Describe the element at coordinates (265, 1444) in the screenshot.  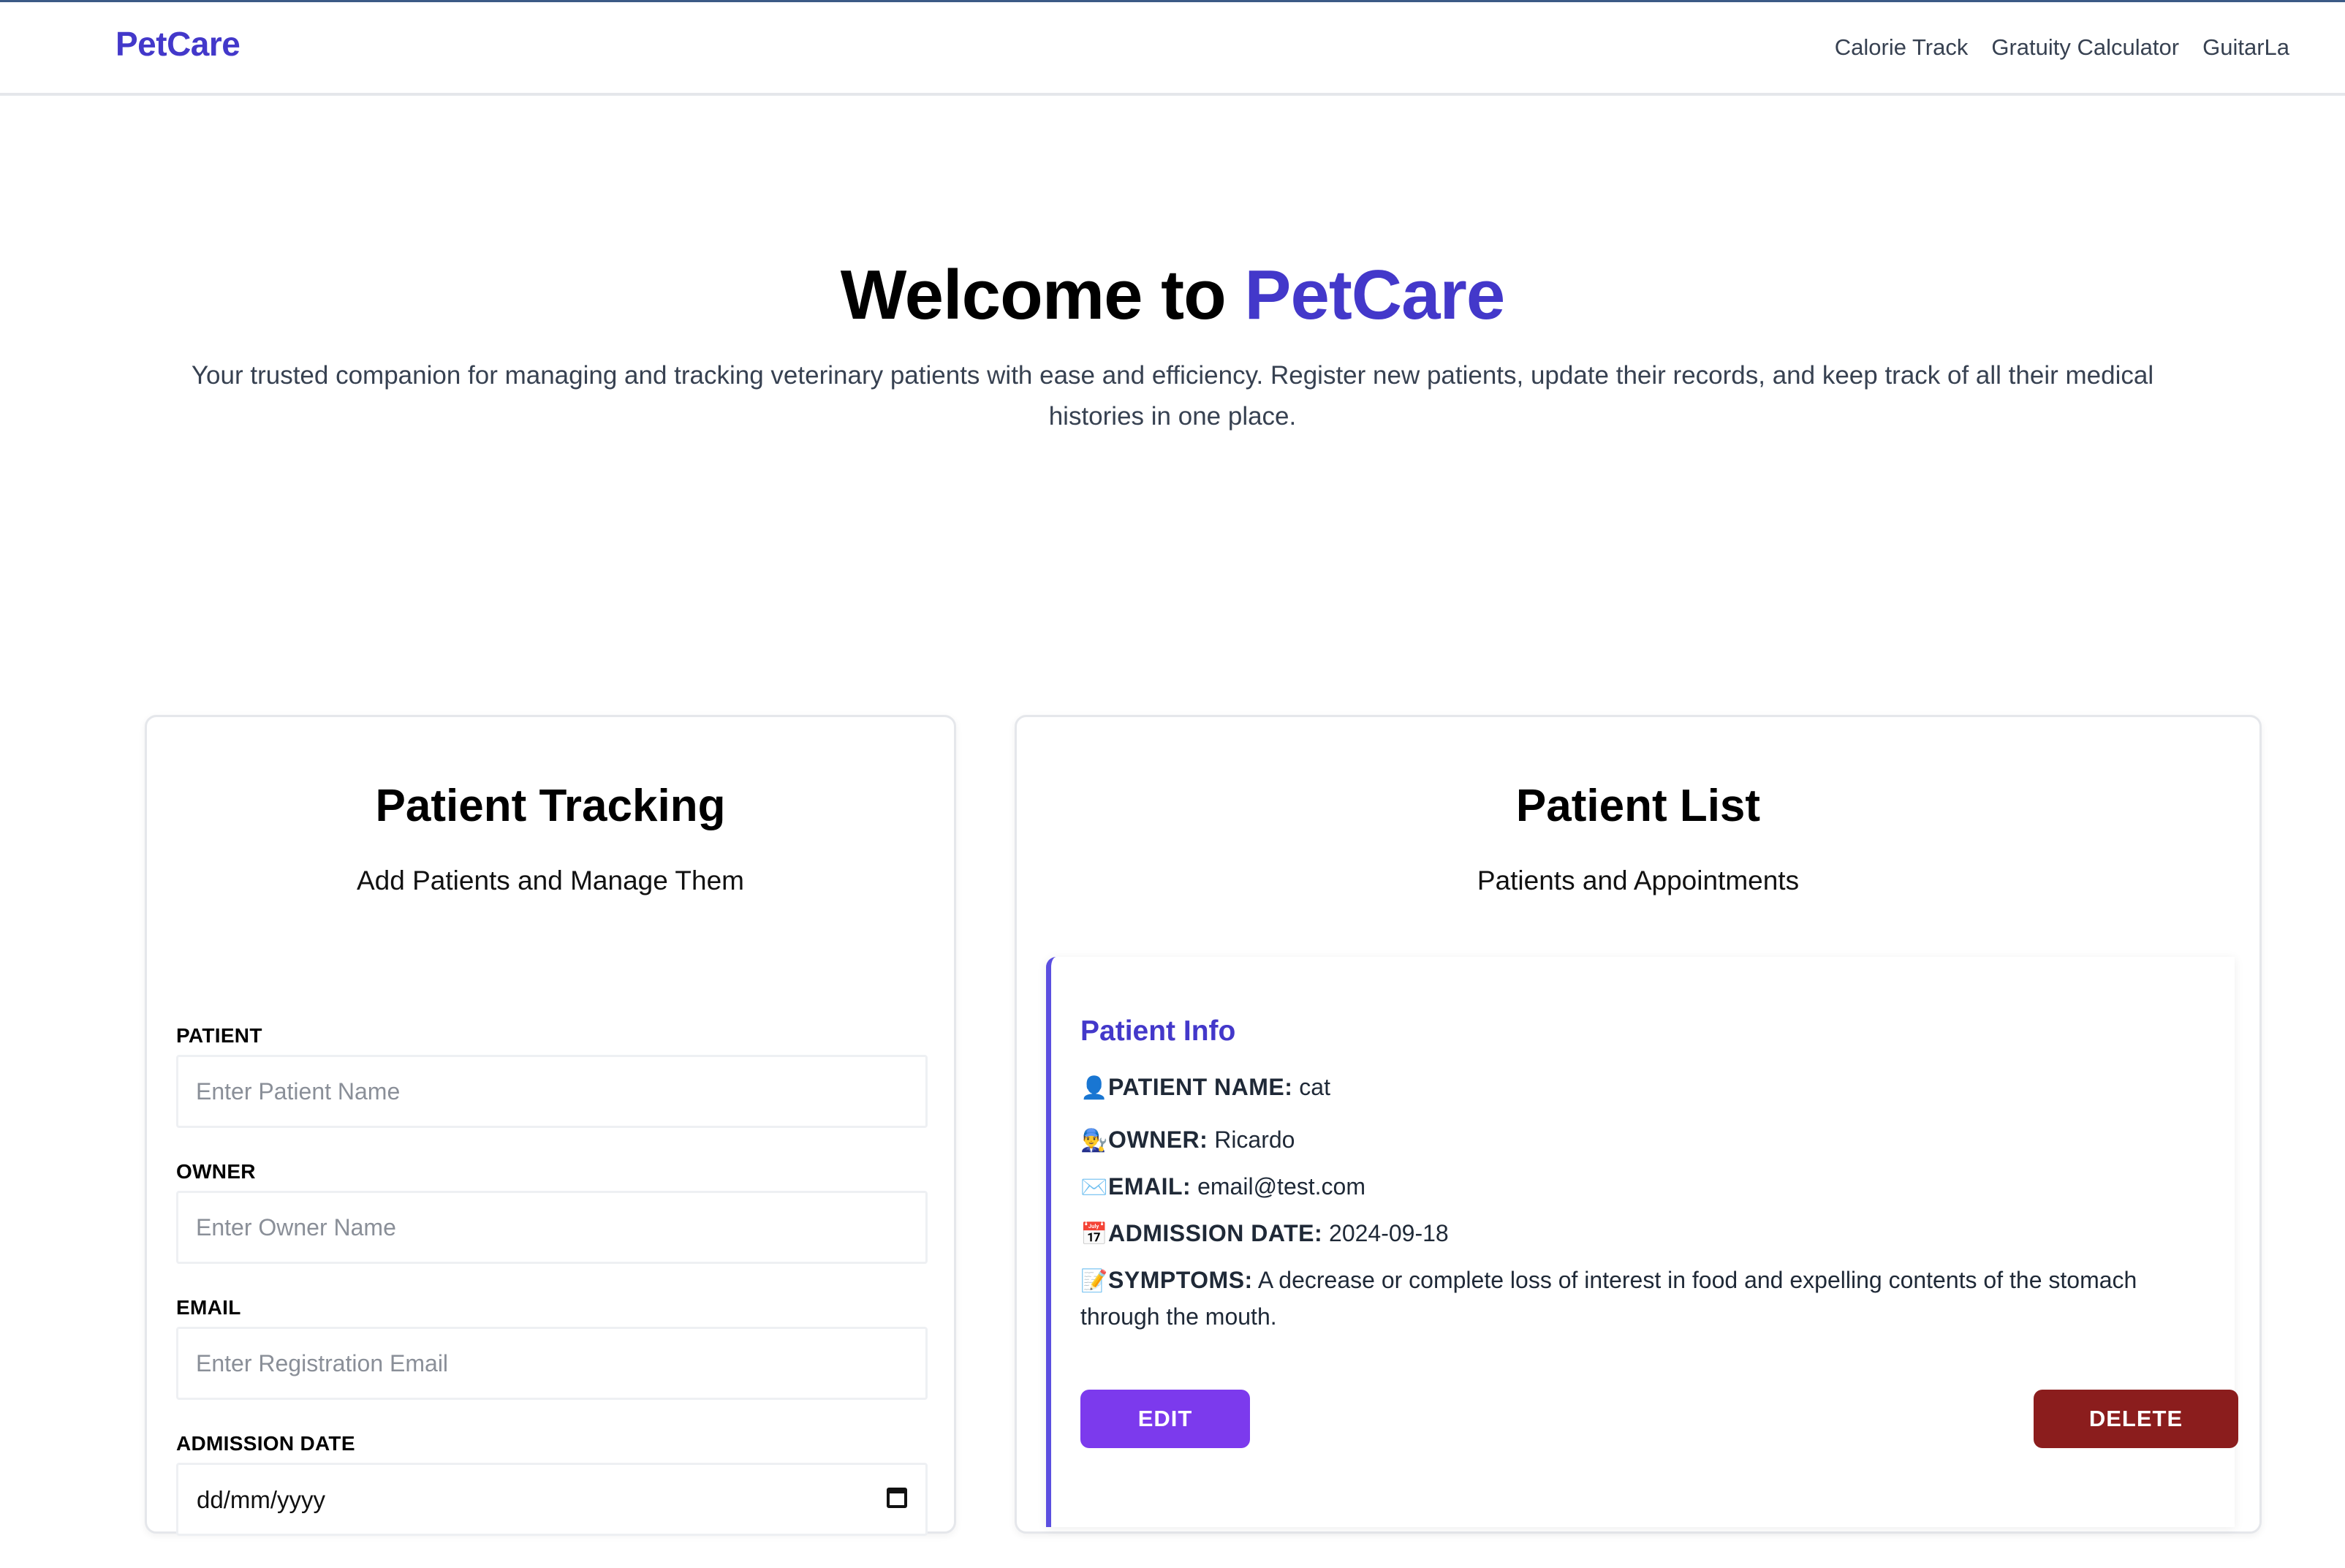
I see `admission-date-label: ADMISSION DATE` at that location.